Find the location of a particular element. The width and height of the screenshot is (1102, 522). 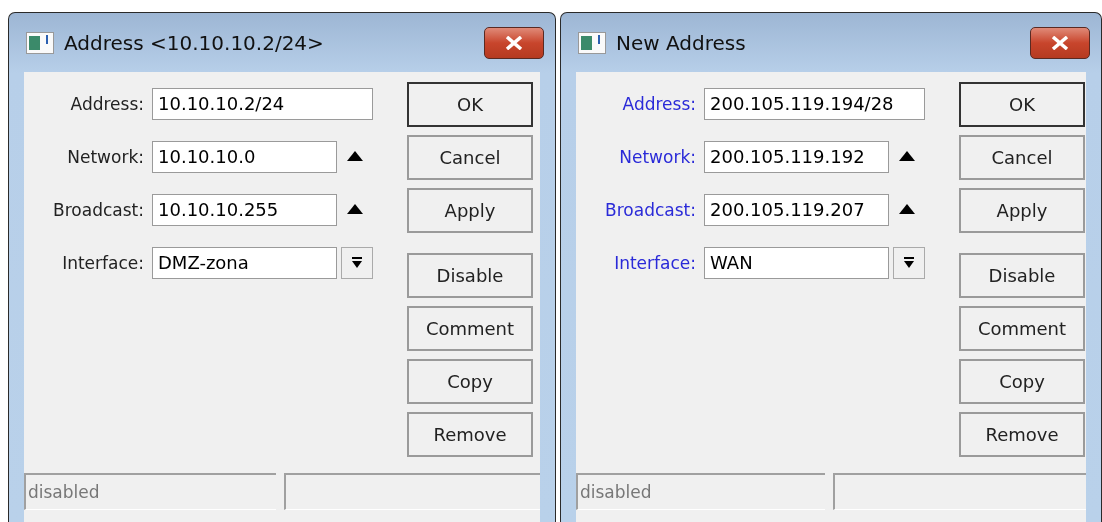

text-field: 200.105.119.207 is located at coordinates (796, 209).